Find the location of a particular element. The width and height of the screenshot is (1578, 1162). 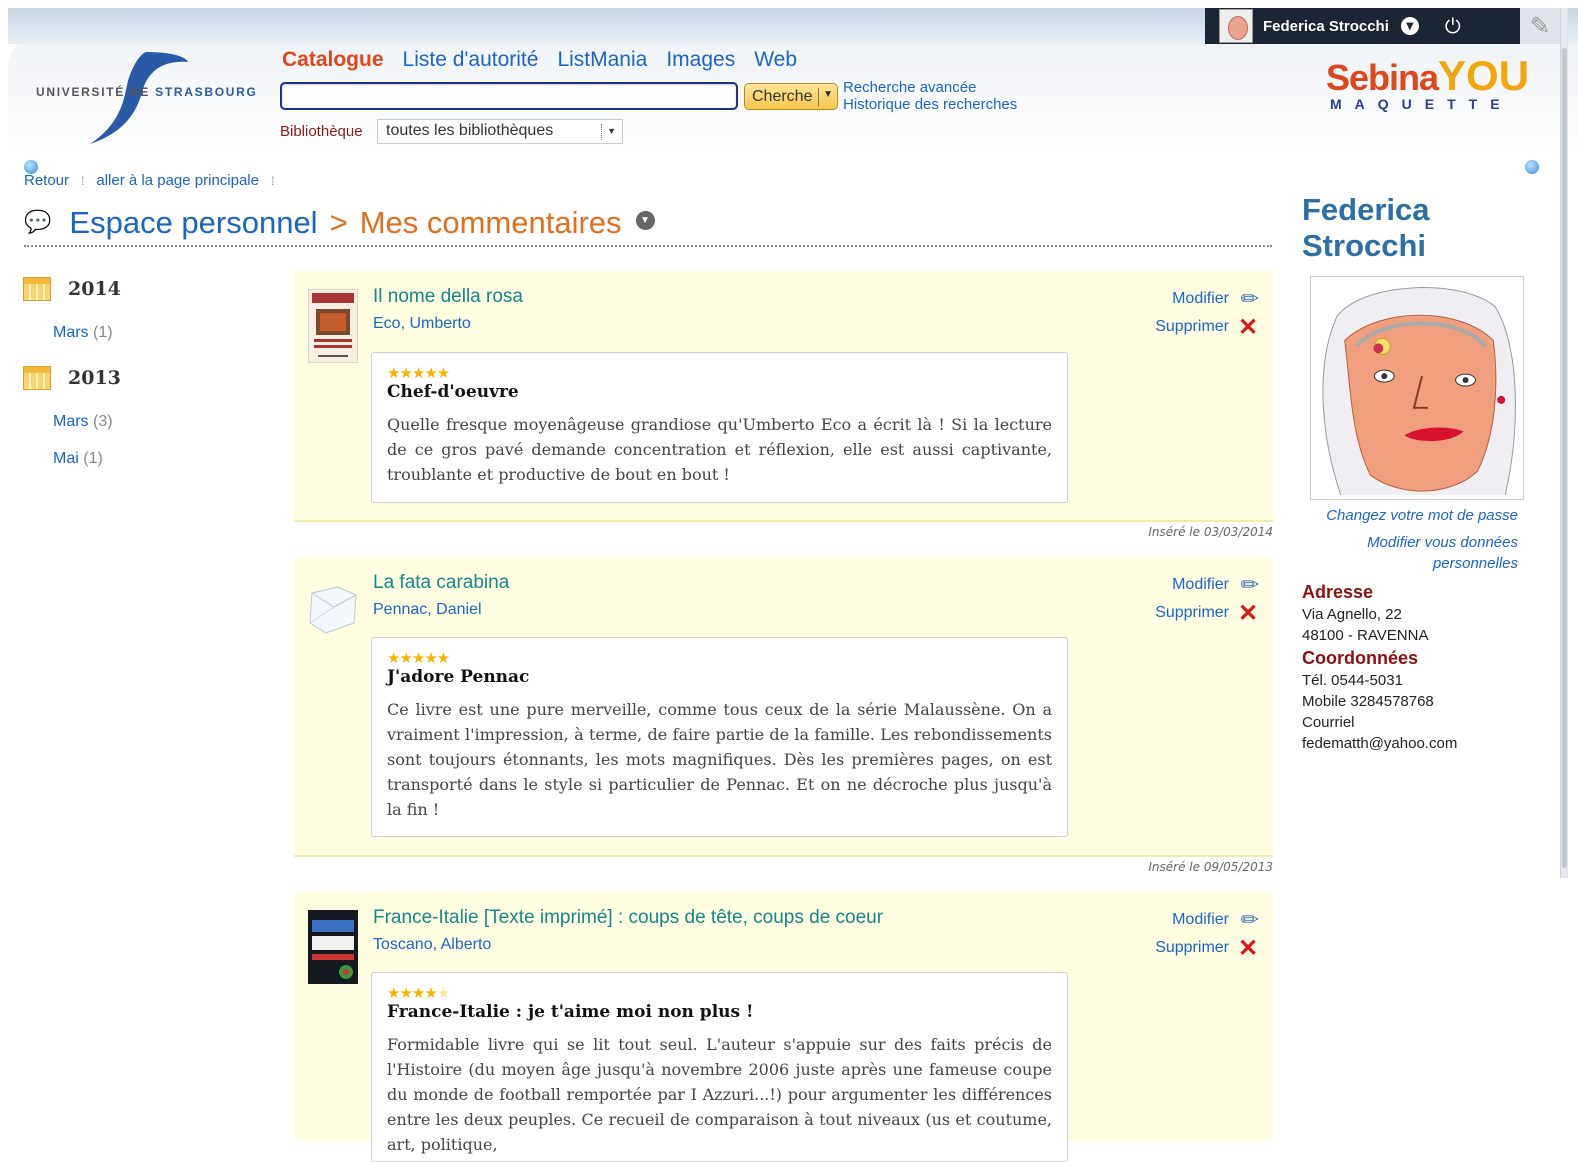

library-chevron-down-icon: ▼ is located at coordinates (611, 131).